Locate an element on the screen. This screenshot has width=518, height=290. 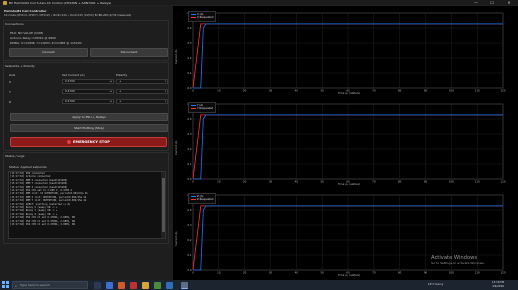
edge-icon is located at coordinates (109, 285).